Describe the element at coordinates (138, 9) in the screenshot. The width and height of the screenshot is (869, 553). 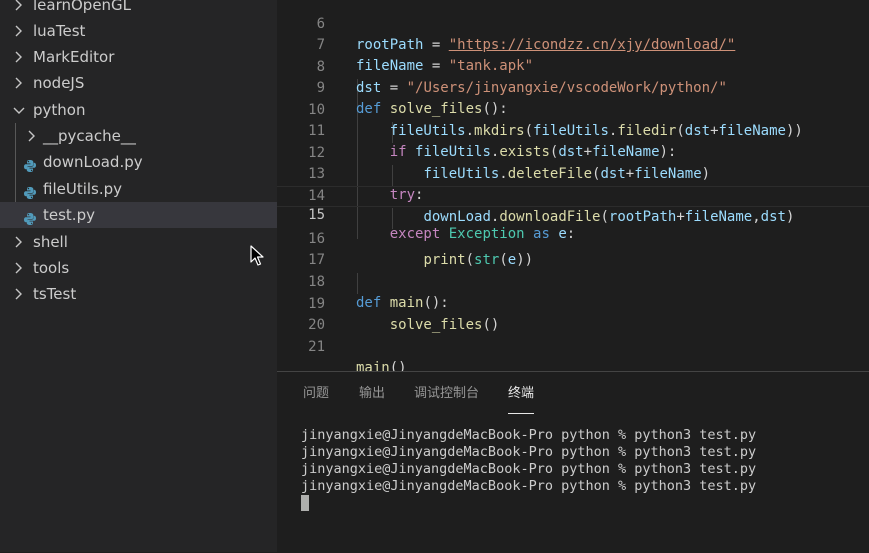
I see `tree-folder-learnopengl: learnOpenGL` at that location.